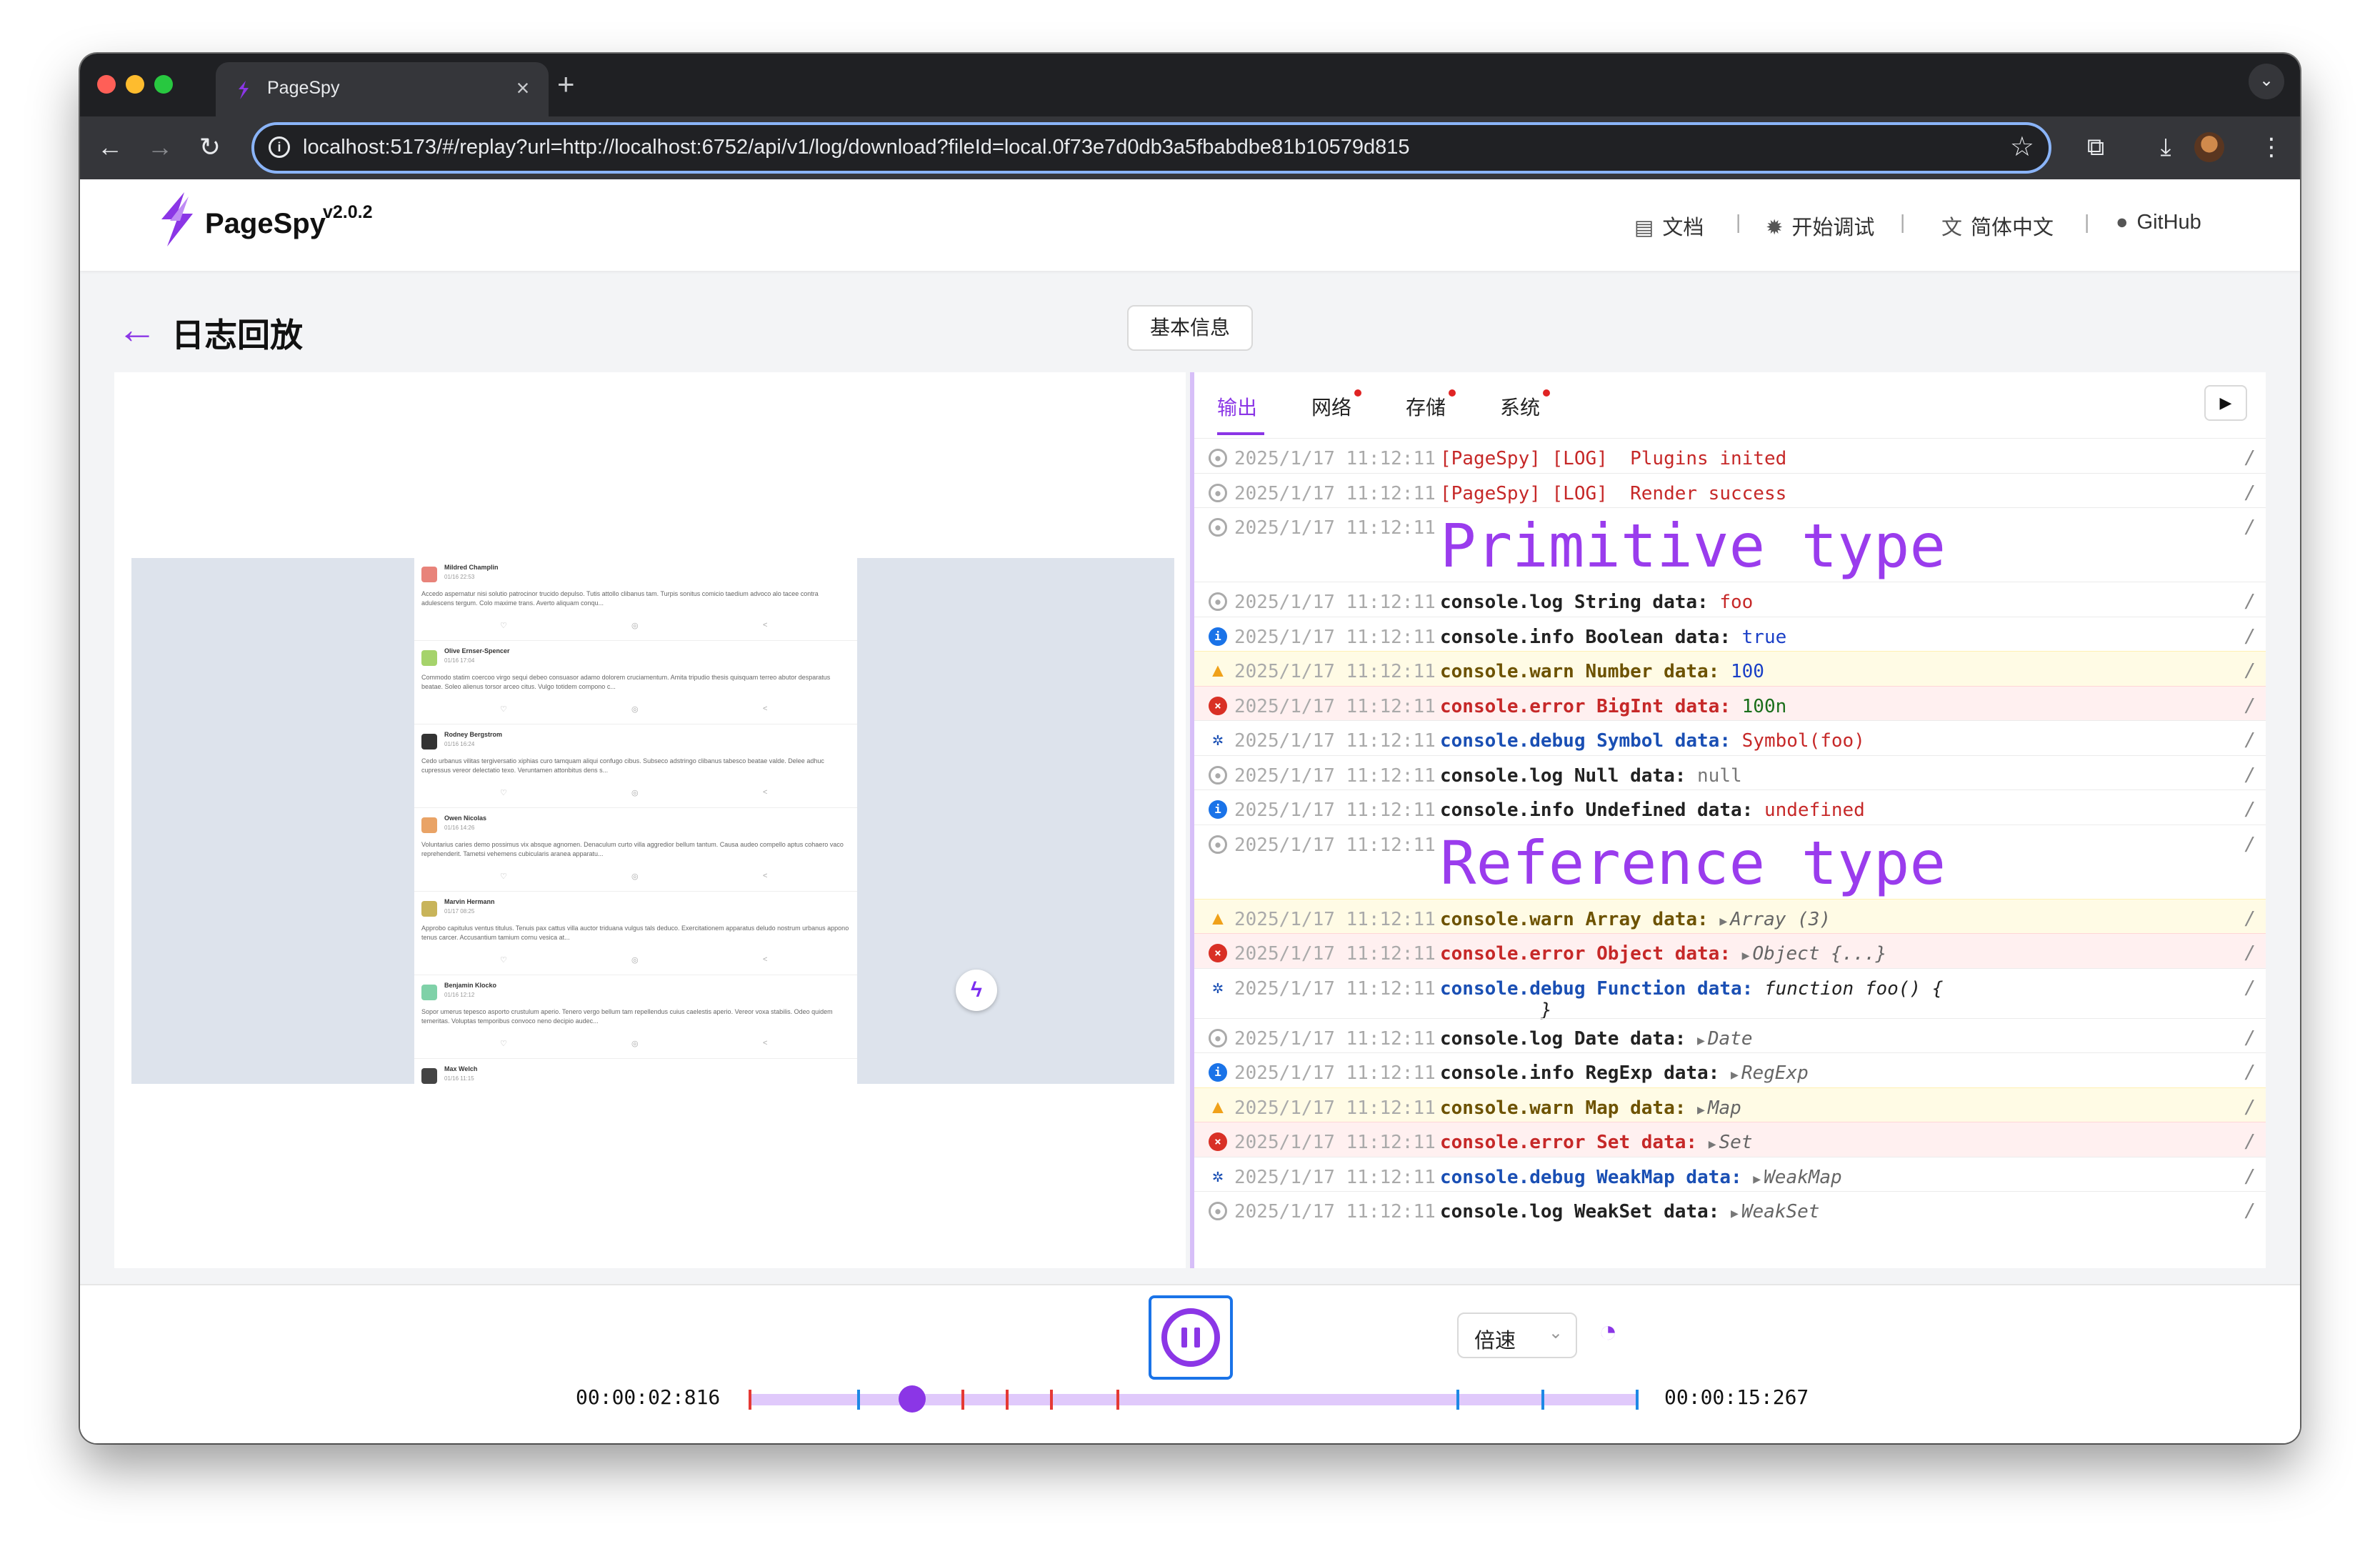 The height and width of the screenshot is (1549, 2380). What do you see at coordinates (459, 744) in the screenshot?
I see `post-date: 01/16 16:24` at bounding box center [459, 744].